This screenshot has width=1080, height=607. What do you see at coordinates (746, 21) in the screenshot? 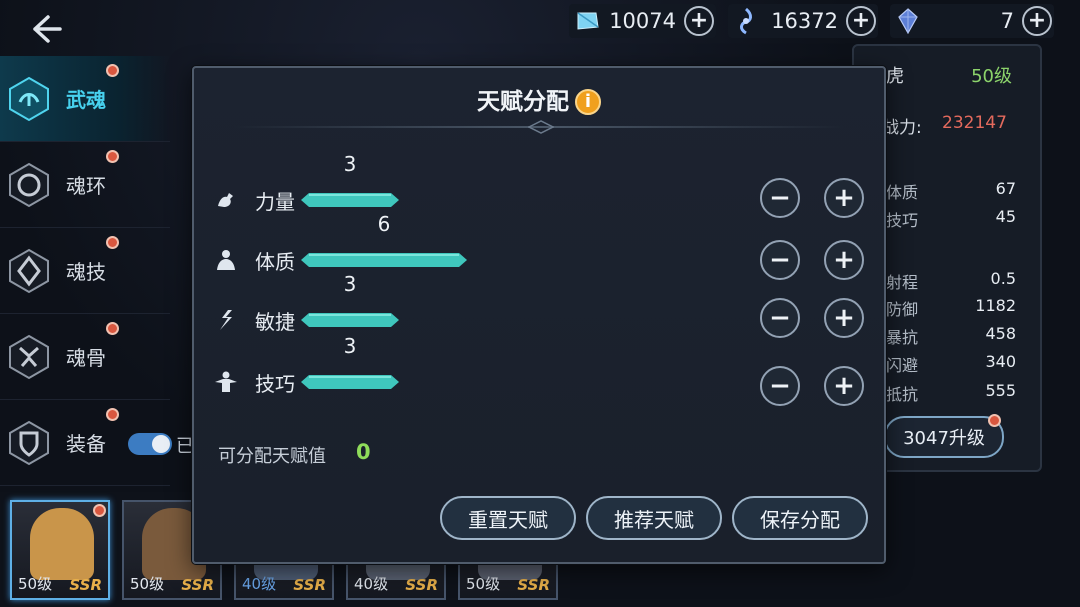
I see `soul-crystal-icon` at bounding box center [746, 21].